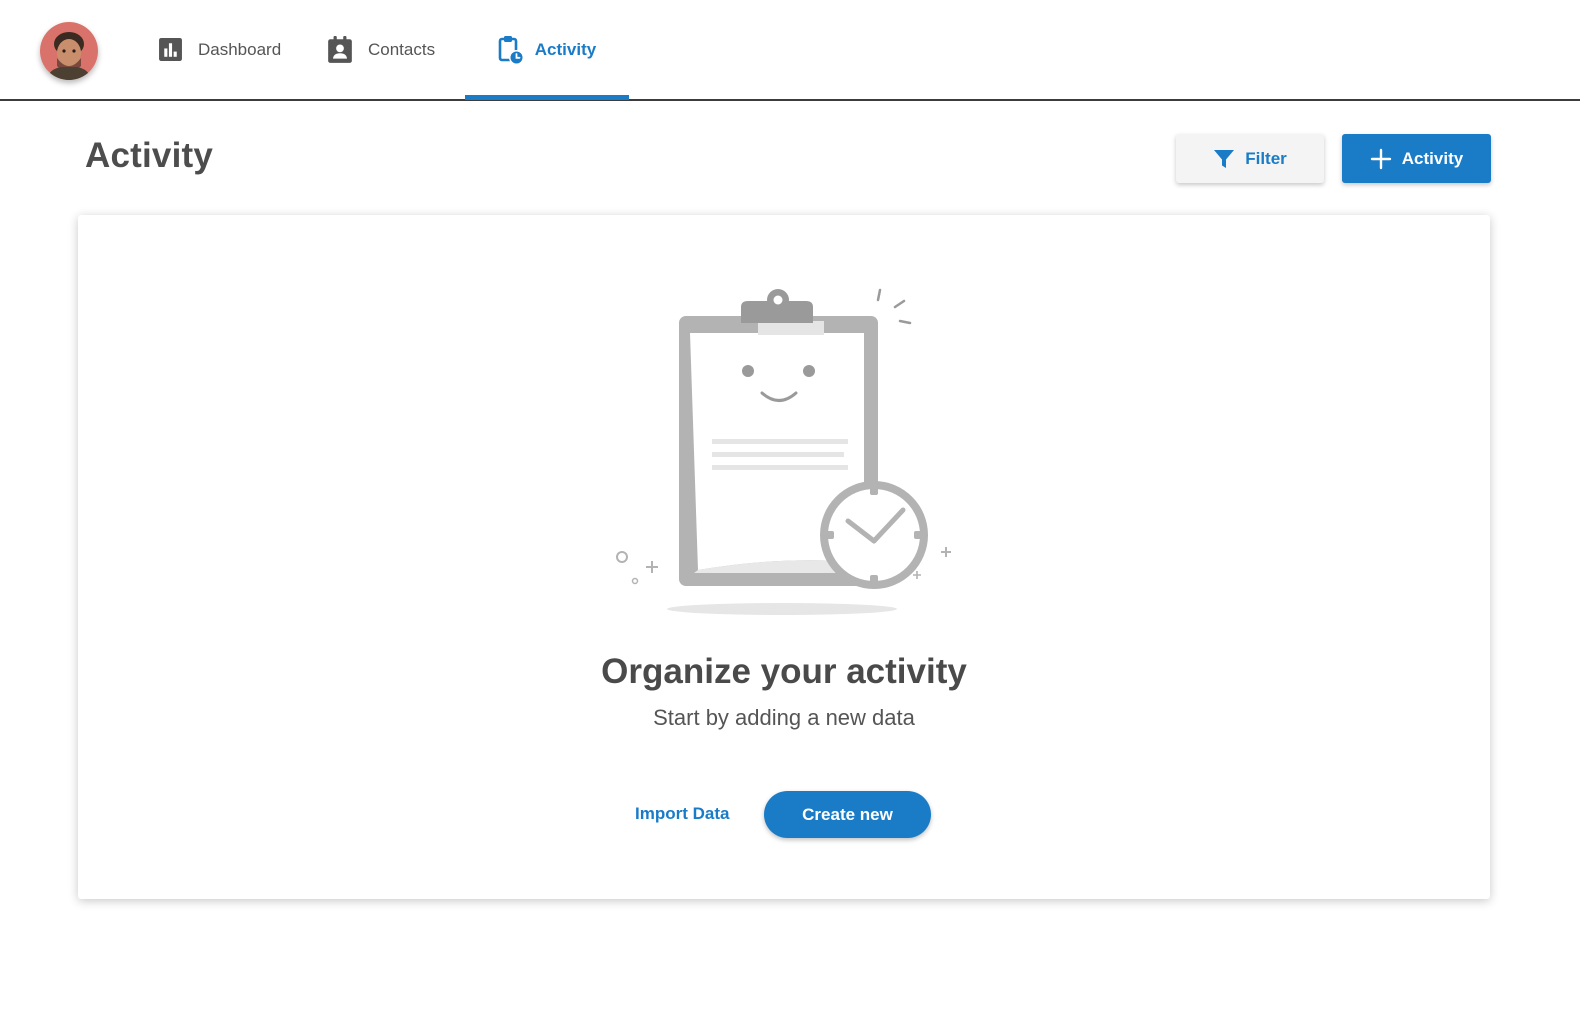 The width and height of the screenshot is (1580, 1020). I want to click on page-title: Activity, so click(149, 155).